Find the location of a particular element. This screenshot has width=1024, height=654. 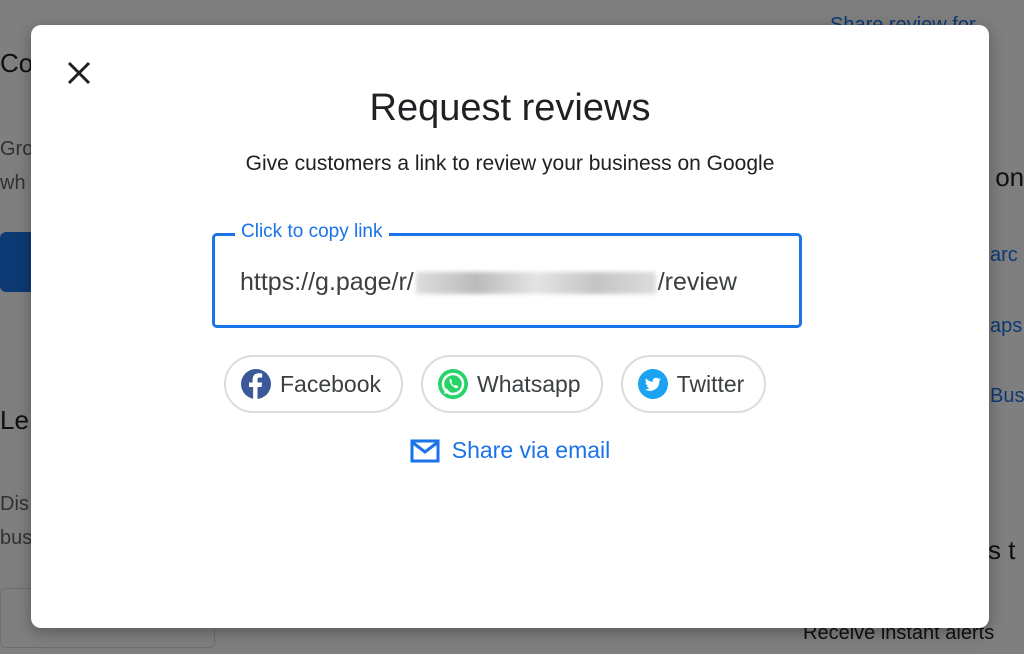

close-button is located at coordinates (79, 73).